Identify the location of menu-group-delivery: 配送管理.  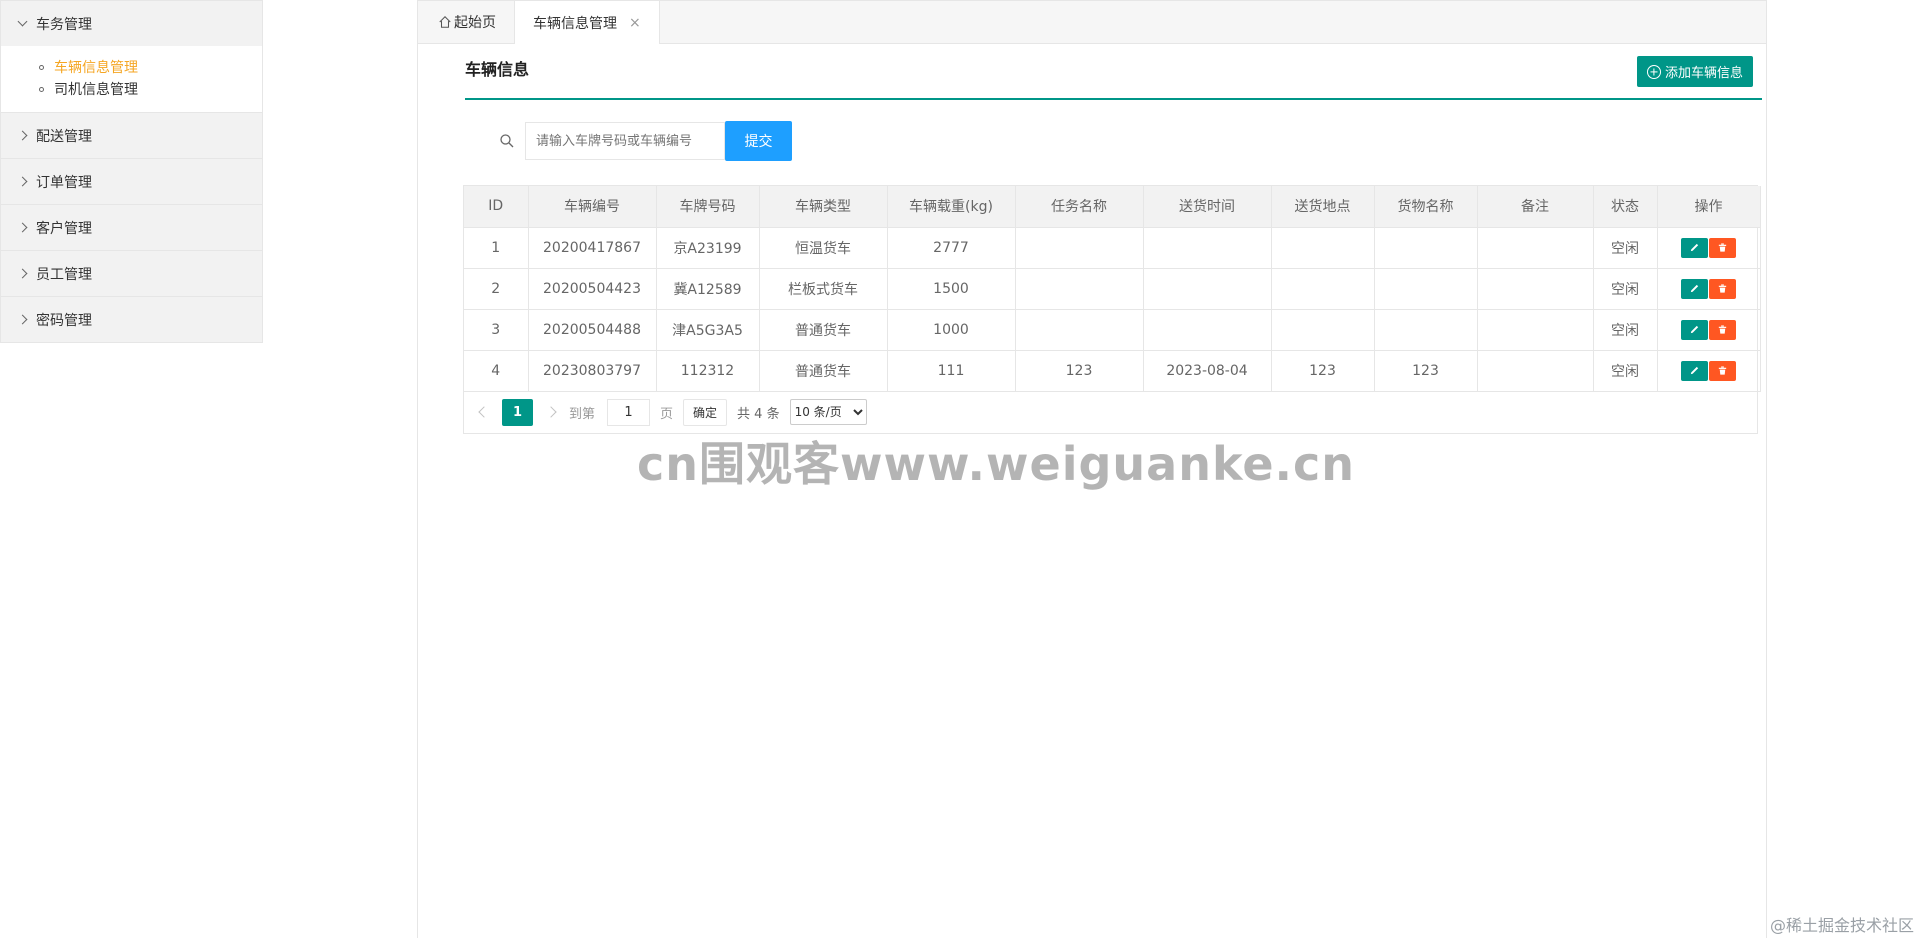
(131, 136).